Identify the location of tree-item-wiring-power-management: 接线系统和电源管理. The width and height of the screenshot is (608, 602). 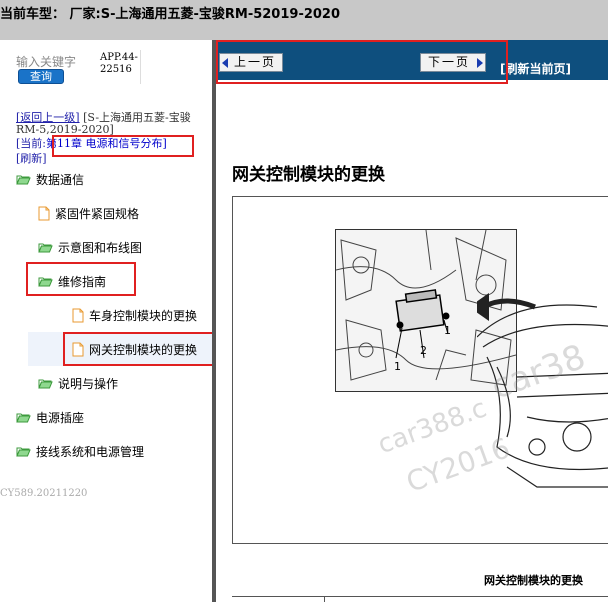
(80, 451).